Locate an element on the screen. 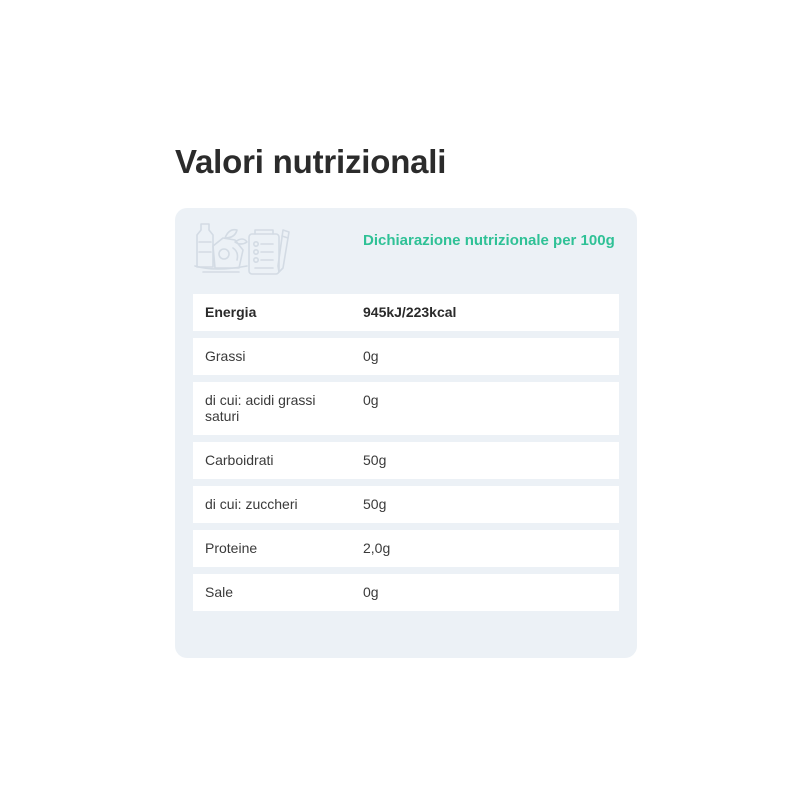 The height and width of the screenshot is (800, 800). nutrient-name: di cui: zuccheri is located at coordinates (271, 504).